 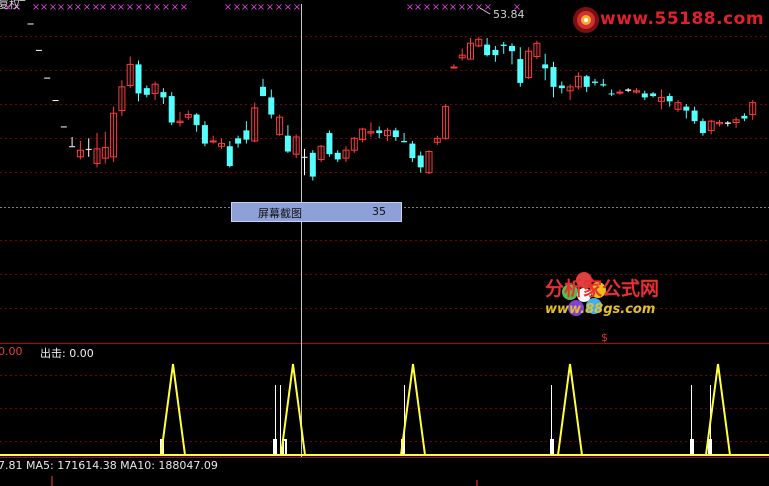 What do you see at coordinates (11, 351) in the screenshot?
I see `indicator-value: 0.00` at bounding box center [11, 351].